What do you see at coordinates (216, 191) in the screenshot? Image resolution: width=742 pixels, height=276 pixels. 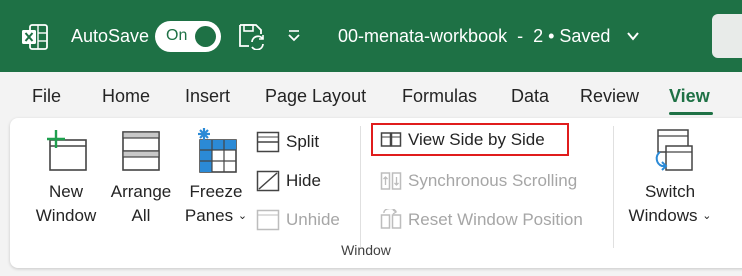 I see `freeze-panes-label-line1: Freeze` at bounding box center [216, 191].